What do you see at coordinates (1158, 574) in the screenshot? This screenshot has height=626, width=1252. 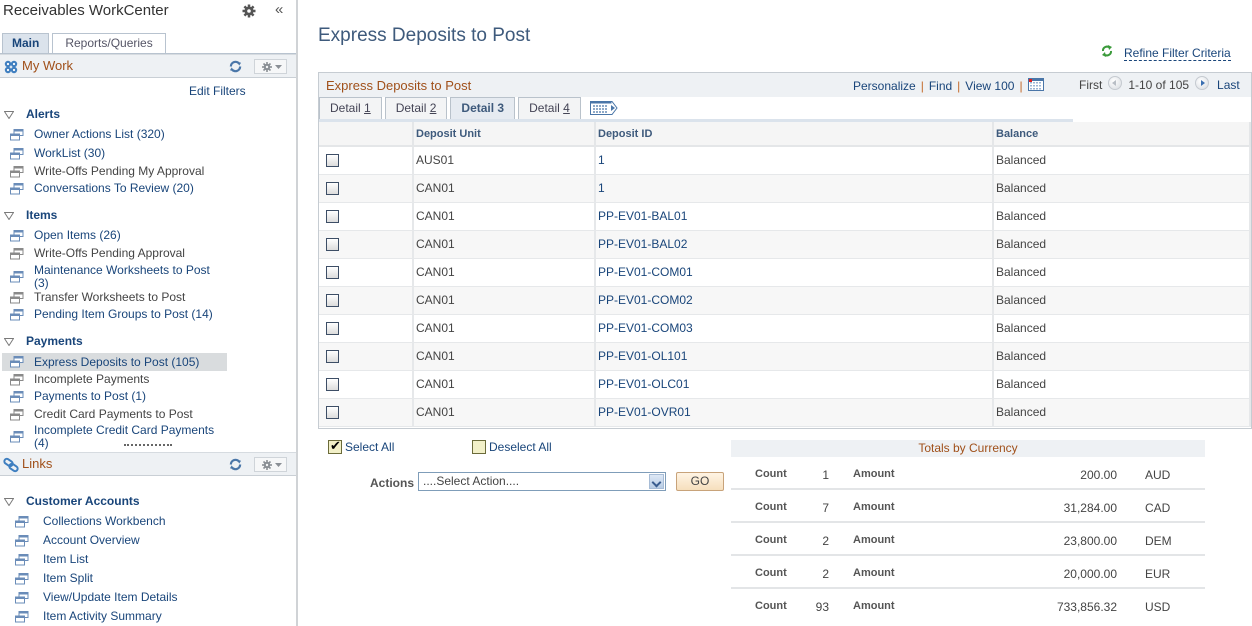 I see `currency-code: EUR` at bounding box center [1158, 574].